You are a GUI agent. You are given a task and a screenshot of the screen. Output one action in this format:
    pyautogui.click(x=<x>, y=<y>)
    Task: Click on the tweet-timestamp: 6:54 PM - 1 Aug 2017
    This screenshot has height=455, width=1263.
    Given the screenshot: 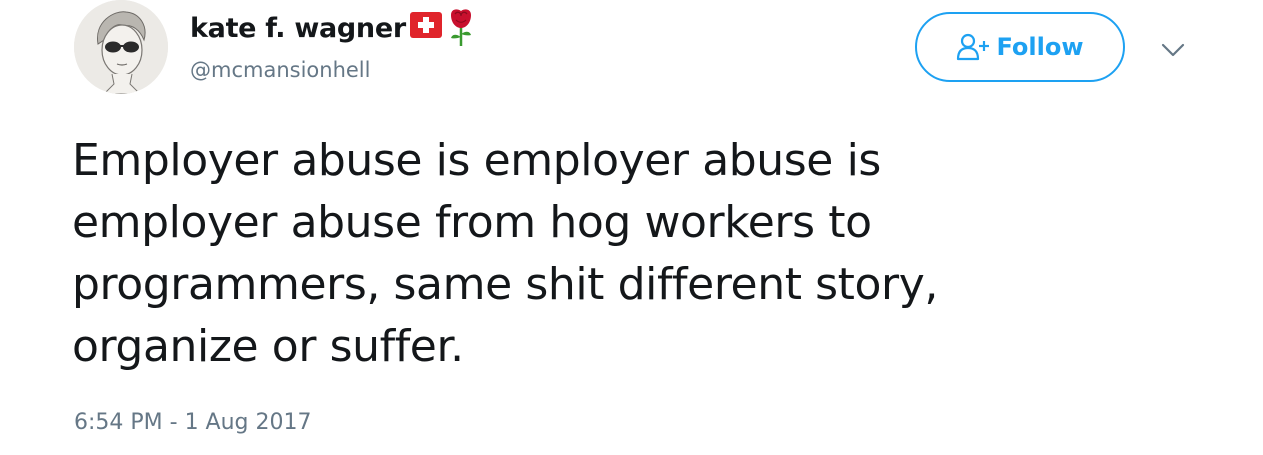 What is the action you would take?
    pyautogui.click(x=193, y=422)
    